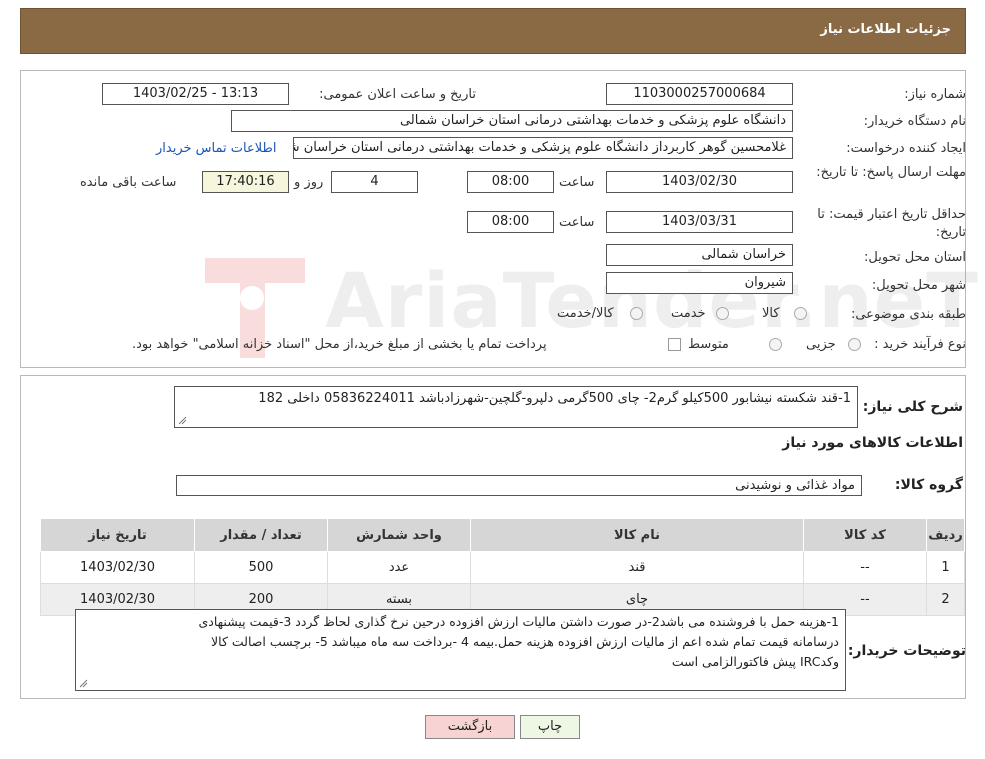  I want to click on process-type-label: نوع فرآیند خرید :, so click(920, 344).